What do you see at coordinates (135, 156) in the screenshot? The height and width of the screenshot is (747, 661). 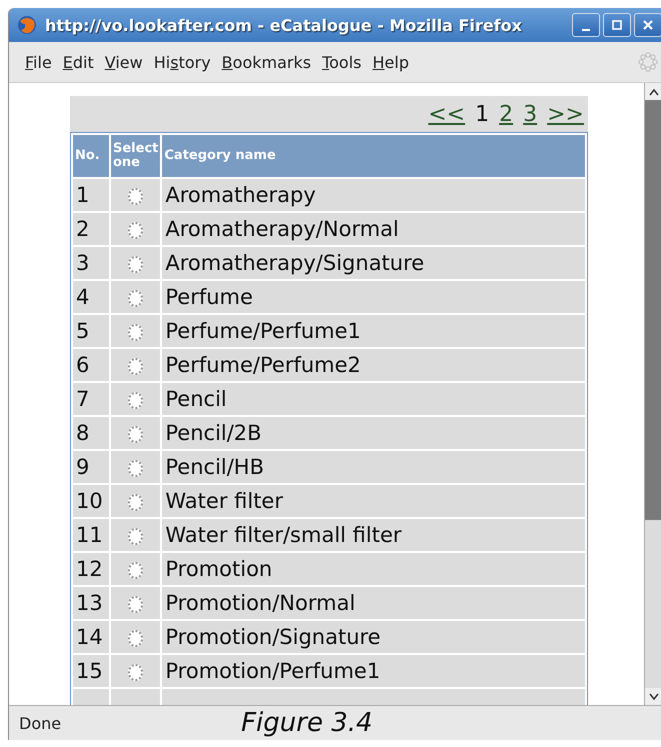 I see `column-header: Select one` at bounding box center [135, 156].